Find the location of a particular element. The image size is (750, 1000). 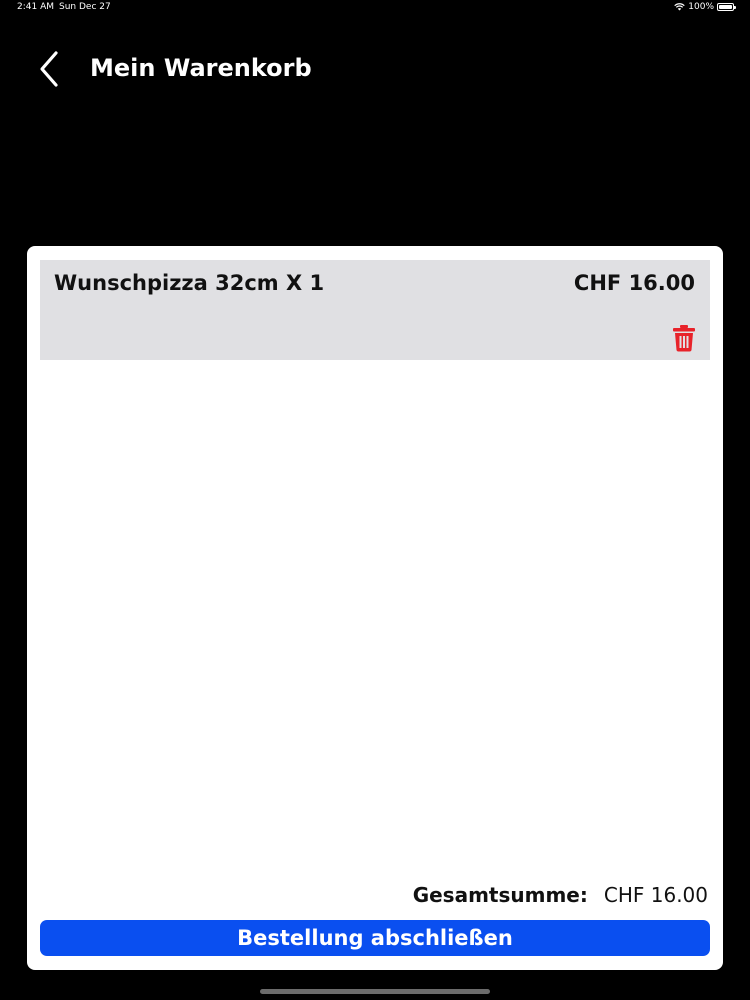

chevron-left-icon is located at coordinates (51, 69).